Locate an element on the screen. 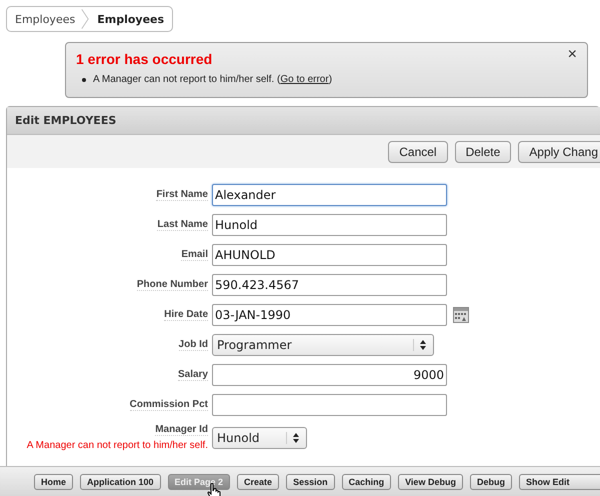 The width and height of the screenshot is (600, 496). input-field: AHUNOLD is located at coordinates (329, 255).